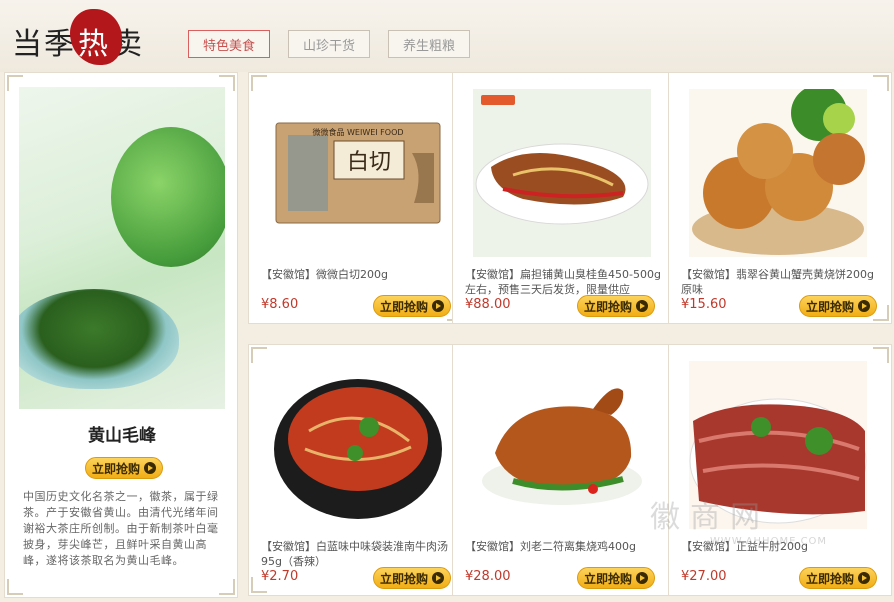 The height and width of the screenshot is (602, 894). What do you see at coordinates (563, 554) in the screenshot?
I see `product-name: 【安徽馆】刘老二符离集烧鸡400g` at bounding box center [563, 554].